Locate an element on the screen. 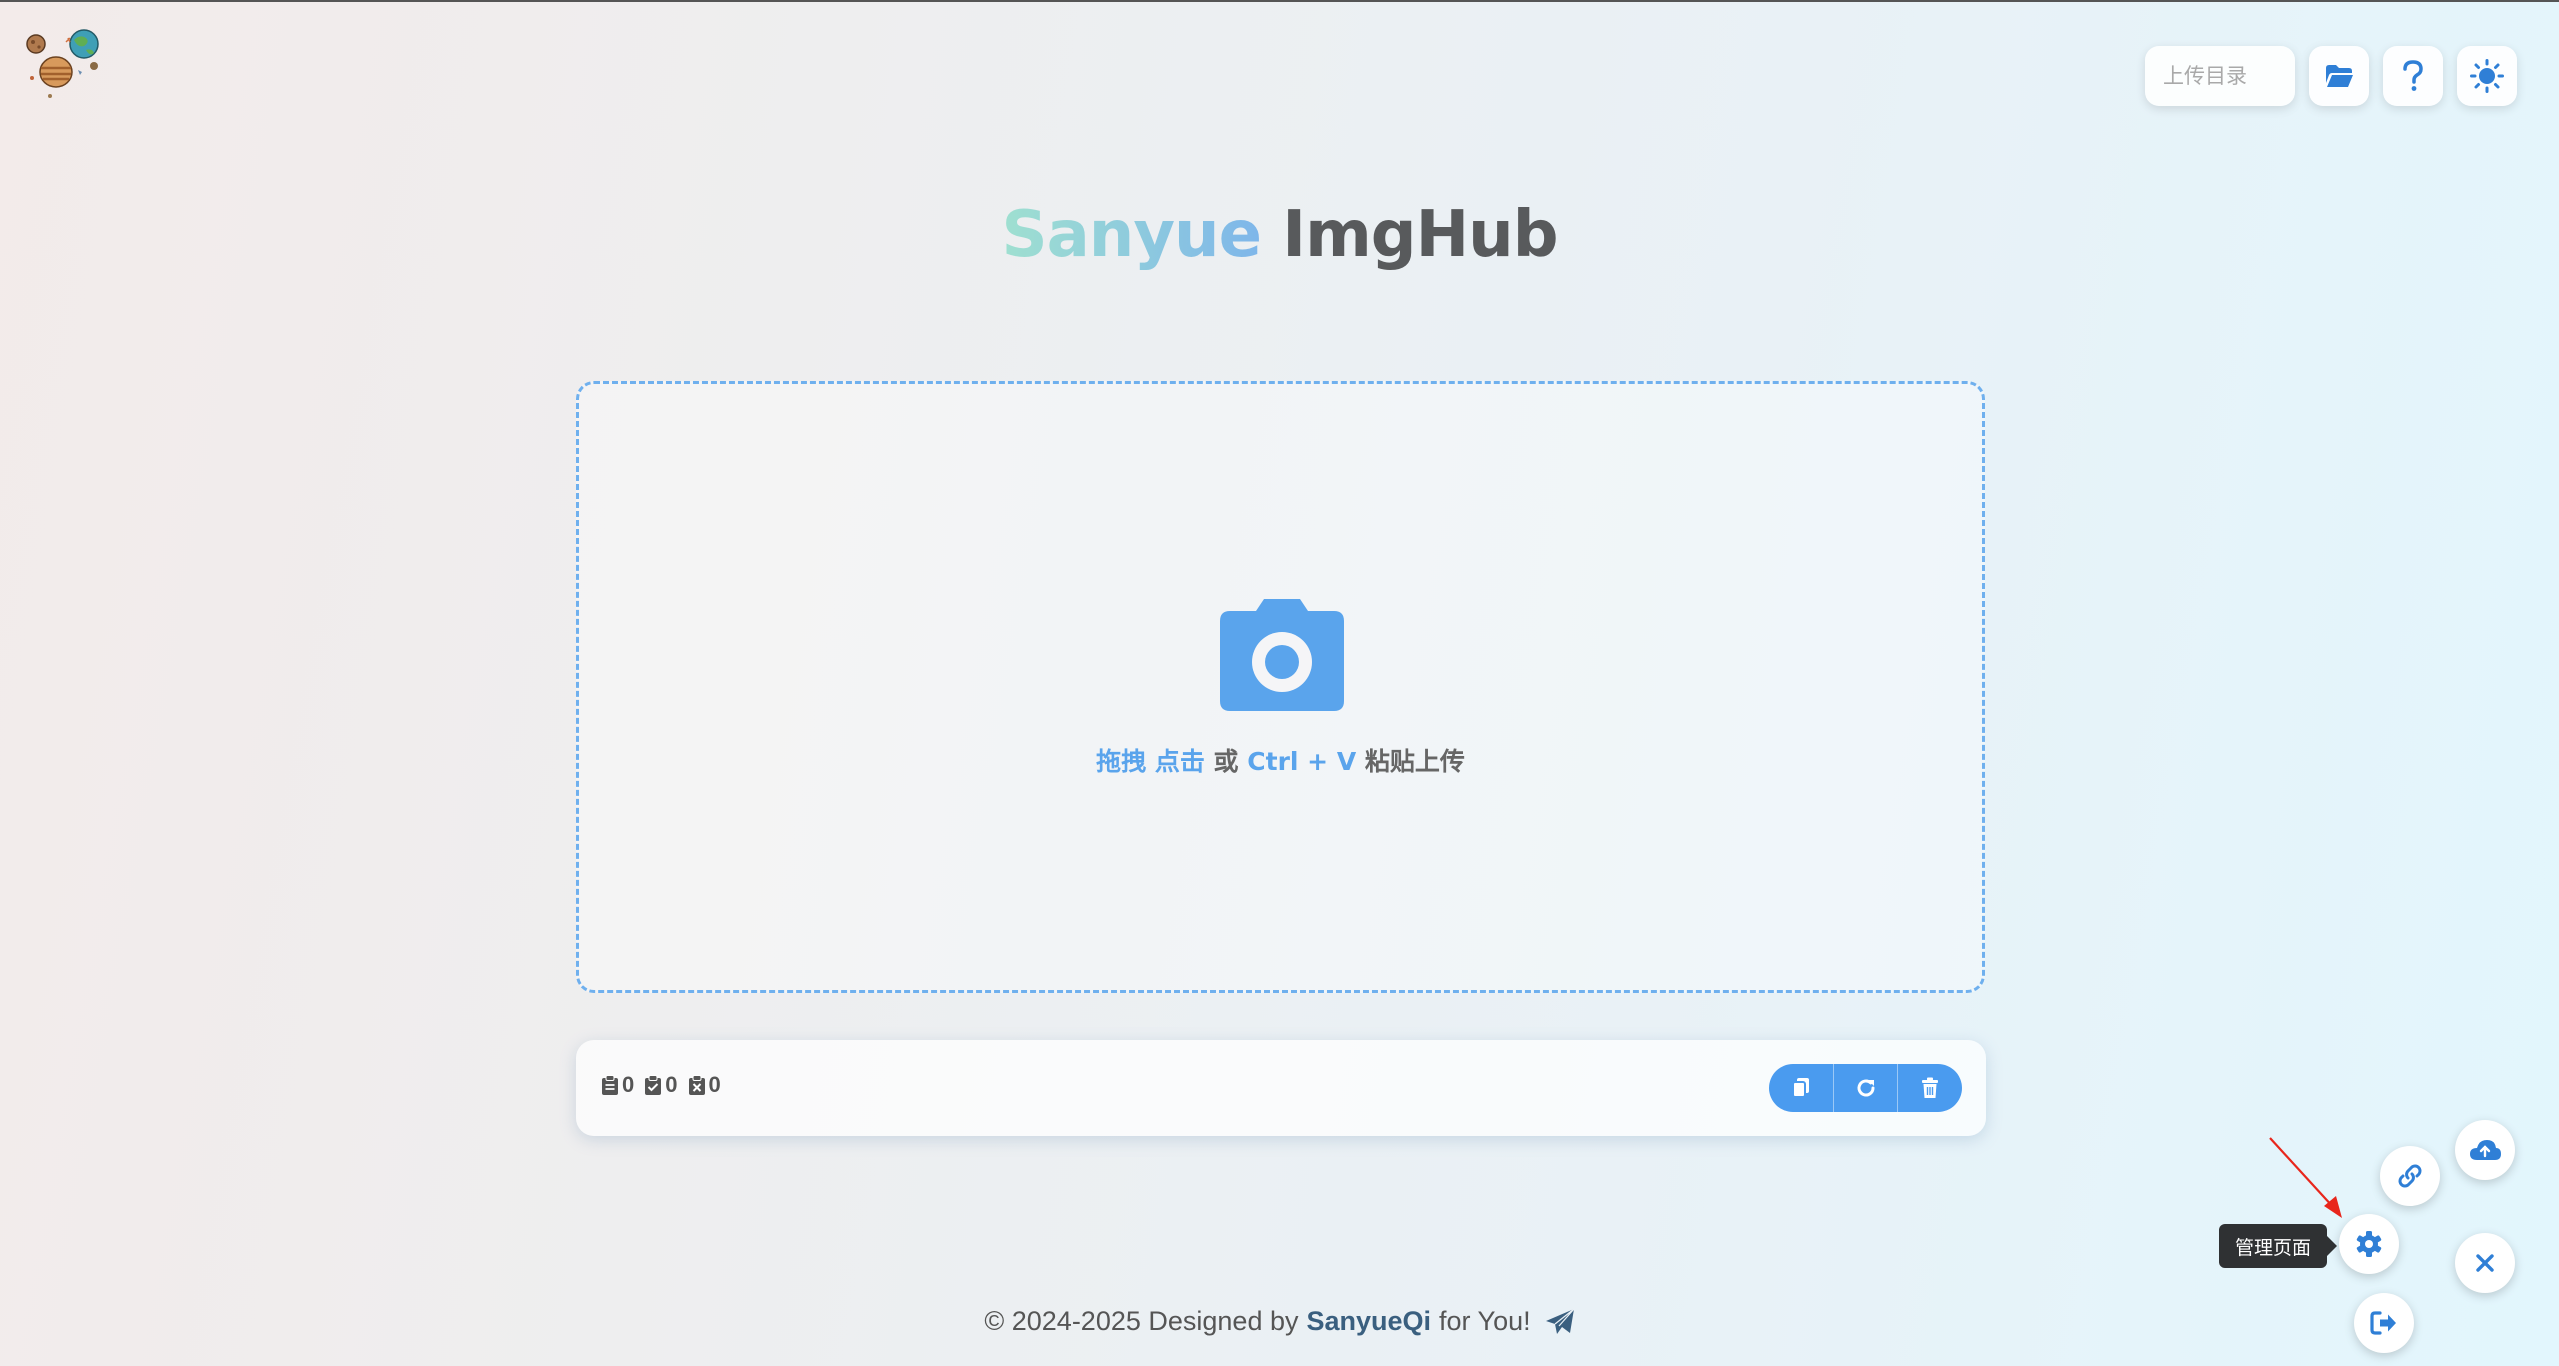 The image size is (2559, 1366). clipboard-x-icon is located at coordinates (696, 1085).